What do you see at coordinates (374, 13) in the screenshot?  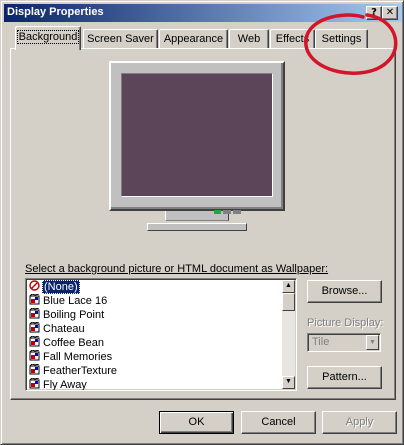 I see `help-button: ?` at bounding box center [374, 13].